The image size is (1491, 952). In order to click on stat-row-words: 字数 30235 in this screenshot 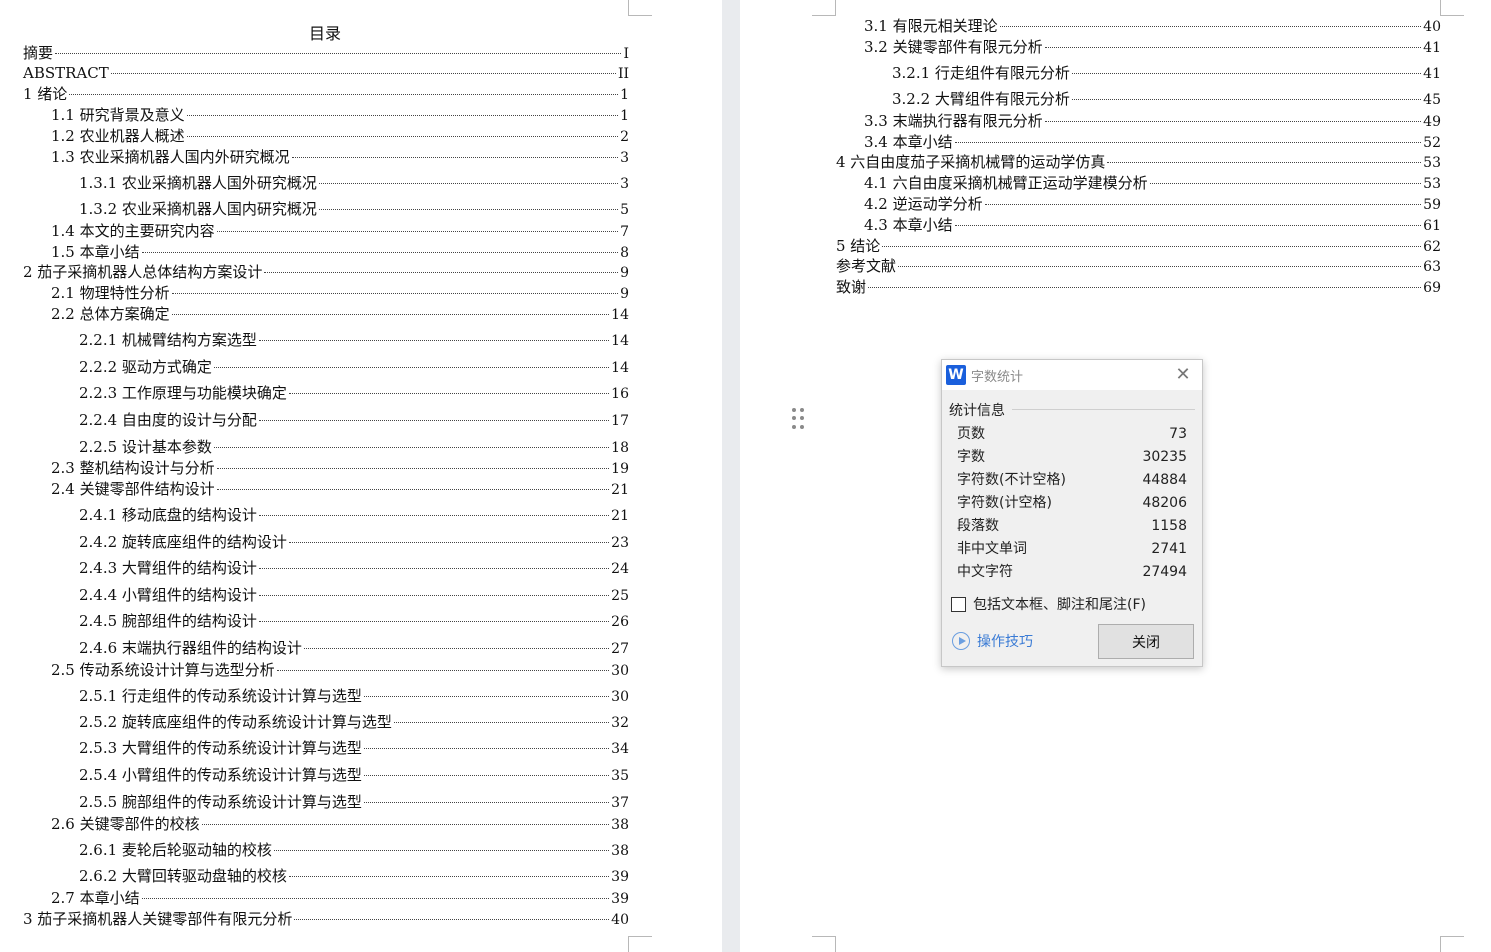, I will do `click(1072, 457)`.